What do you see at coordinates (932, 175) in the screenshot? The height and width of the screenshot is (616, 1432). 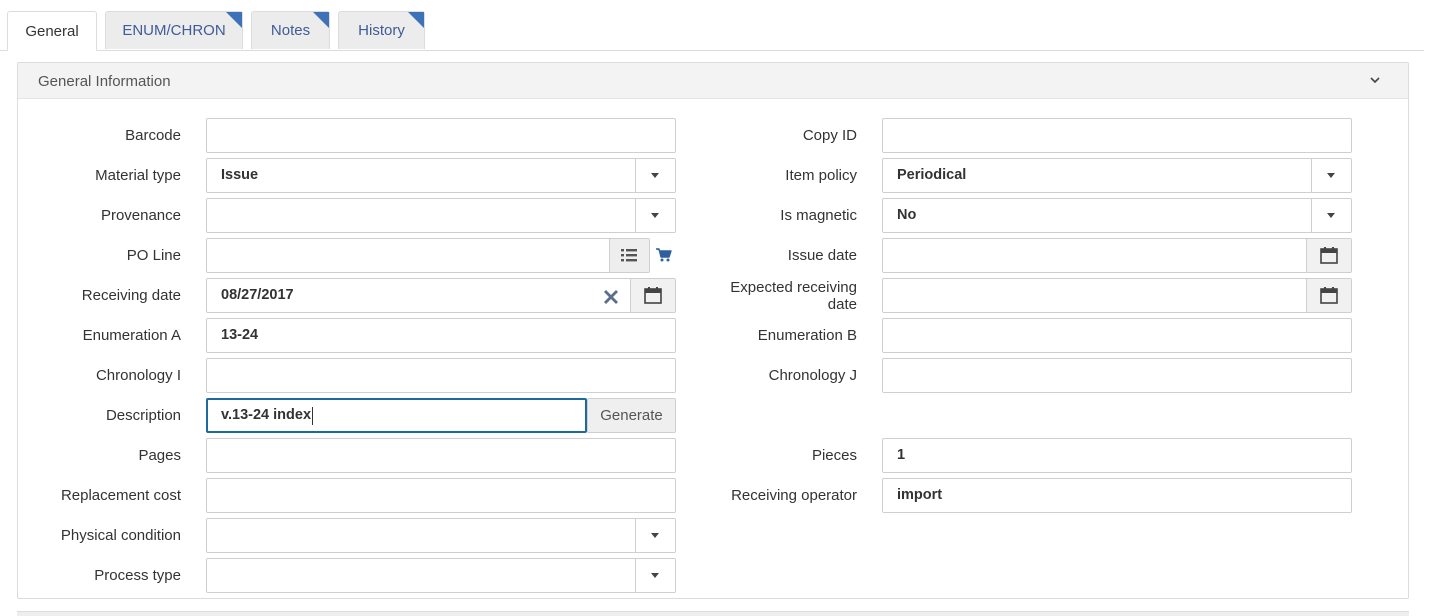 I see `item-policy-value: Periodical` at bounding box center [932, 175].